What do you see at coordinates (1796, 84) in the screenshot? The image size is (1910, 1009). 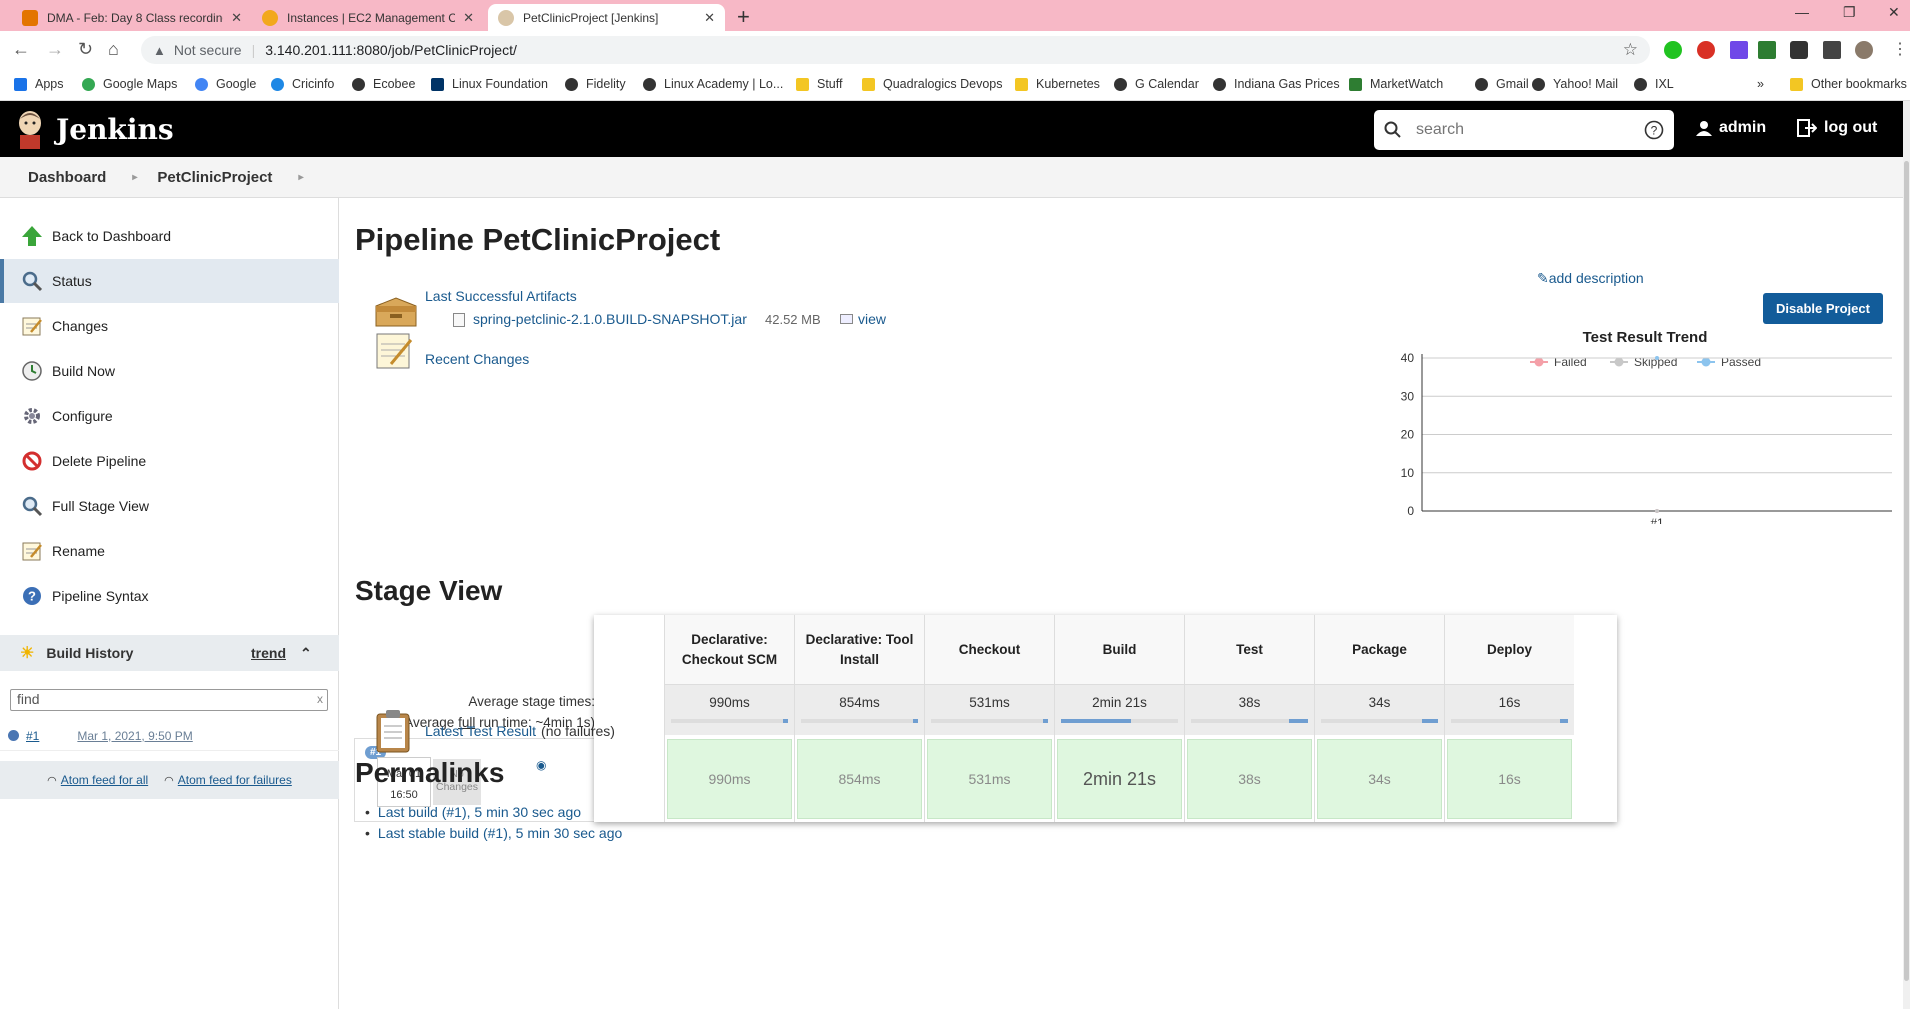 I see `folder-icon` at bounding box center [1796, 84].